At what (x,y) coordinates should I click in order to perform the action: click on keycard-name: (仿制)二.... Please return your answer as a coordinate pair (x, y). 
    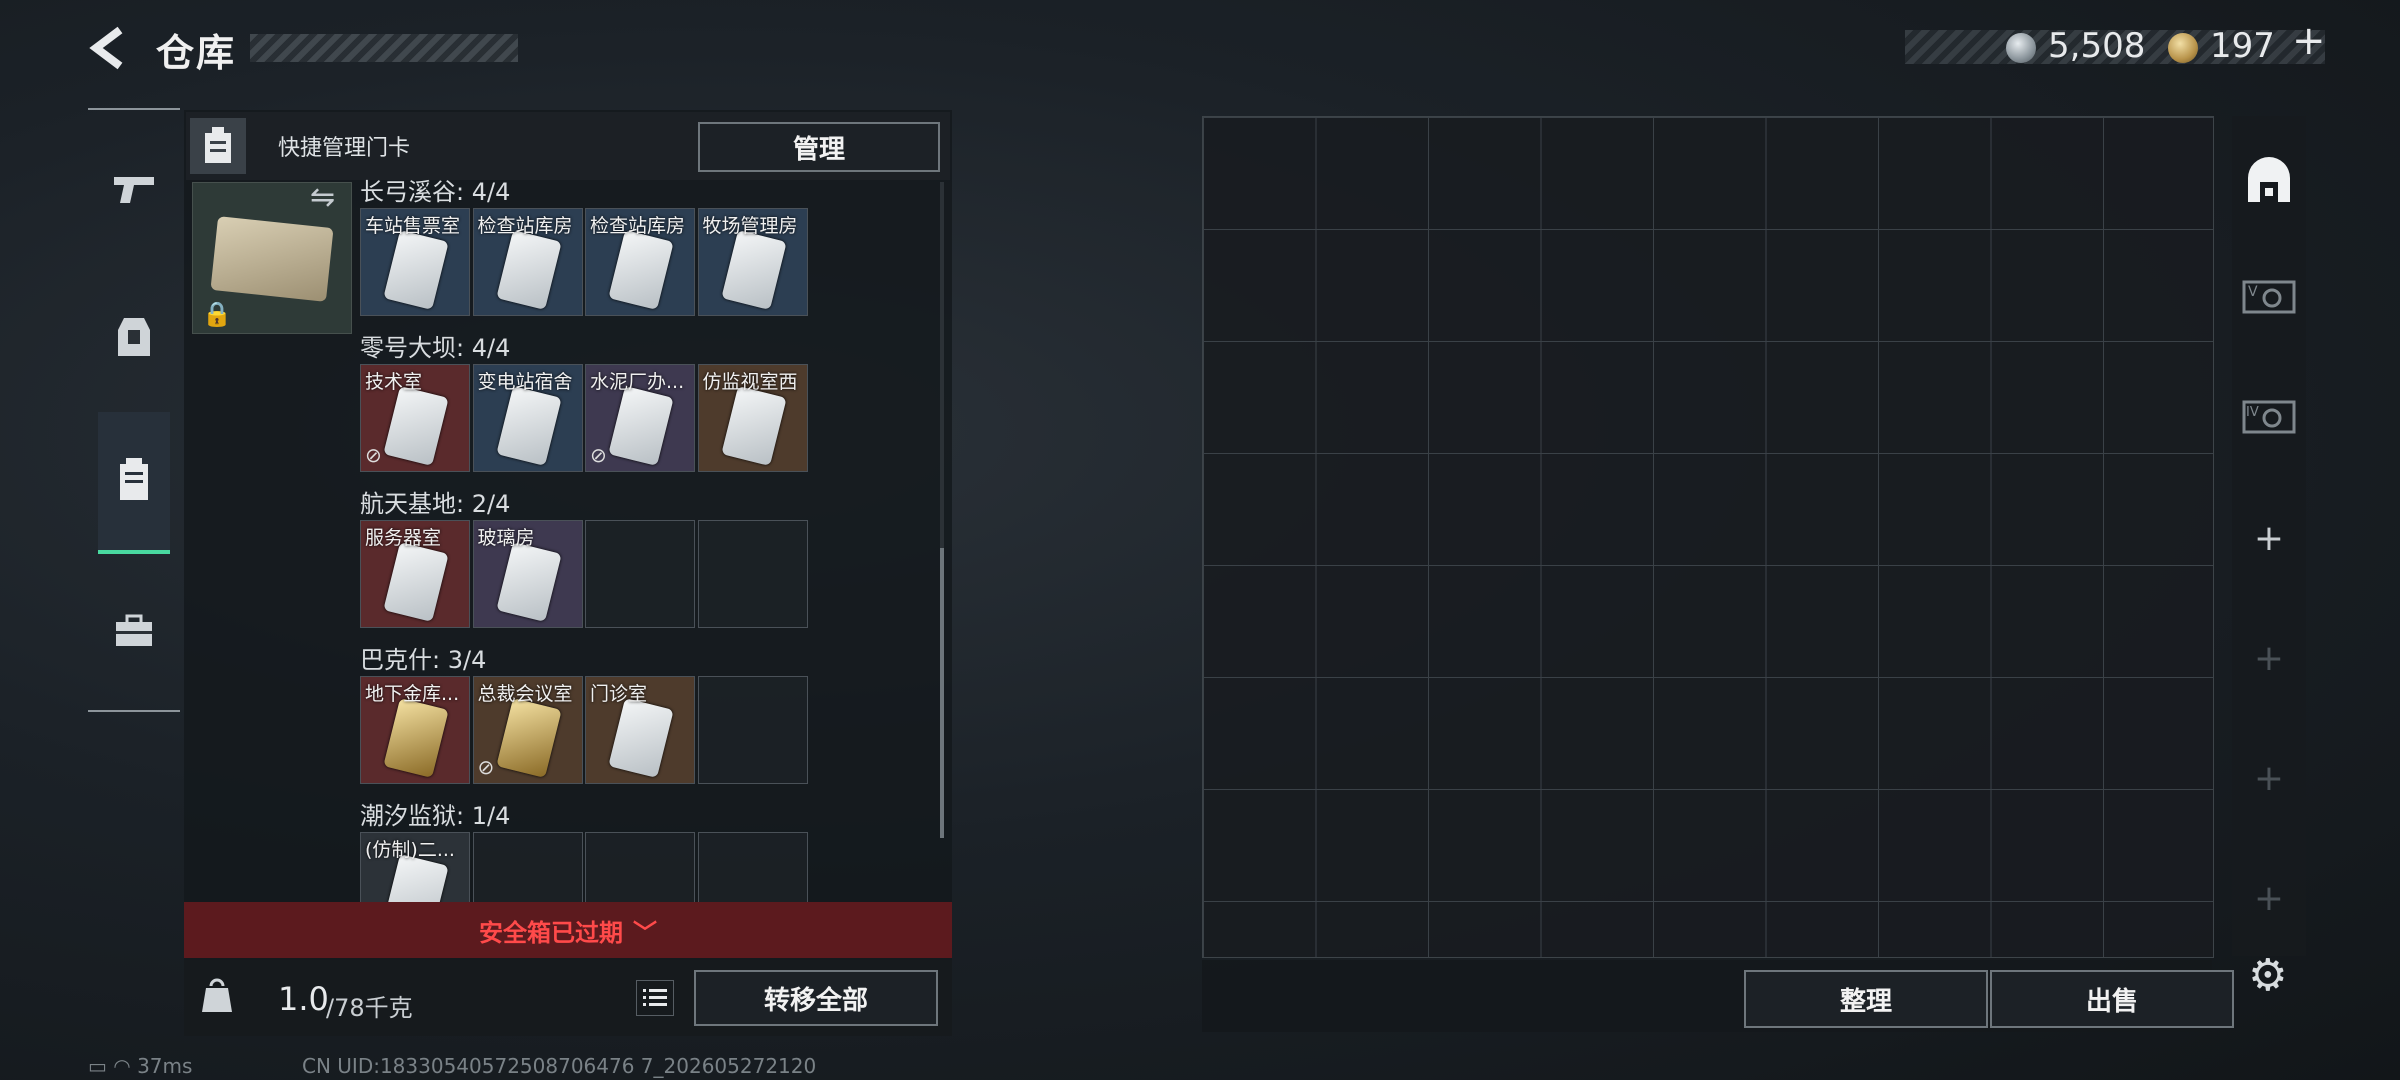
    Looking at the image, I should click on (410, 850).